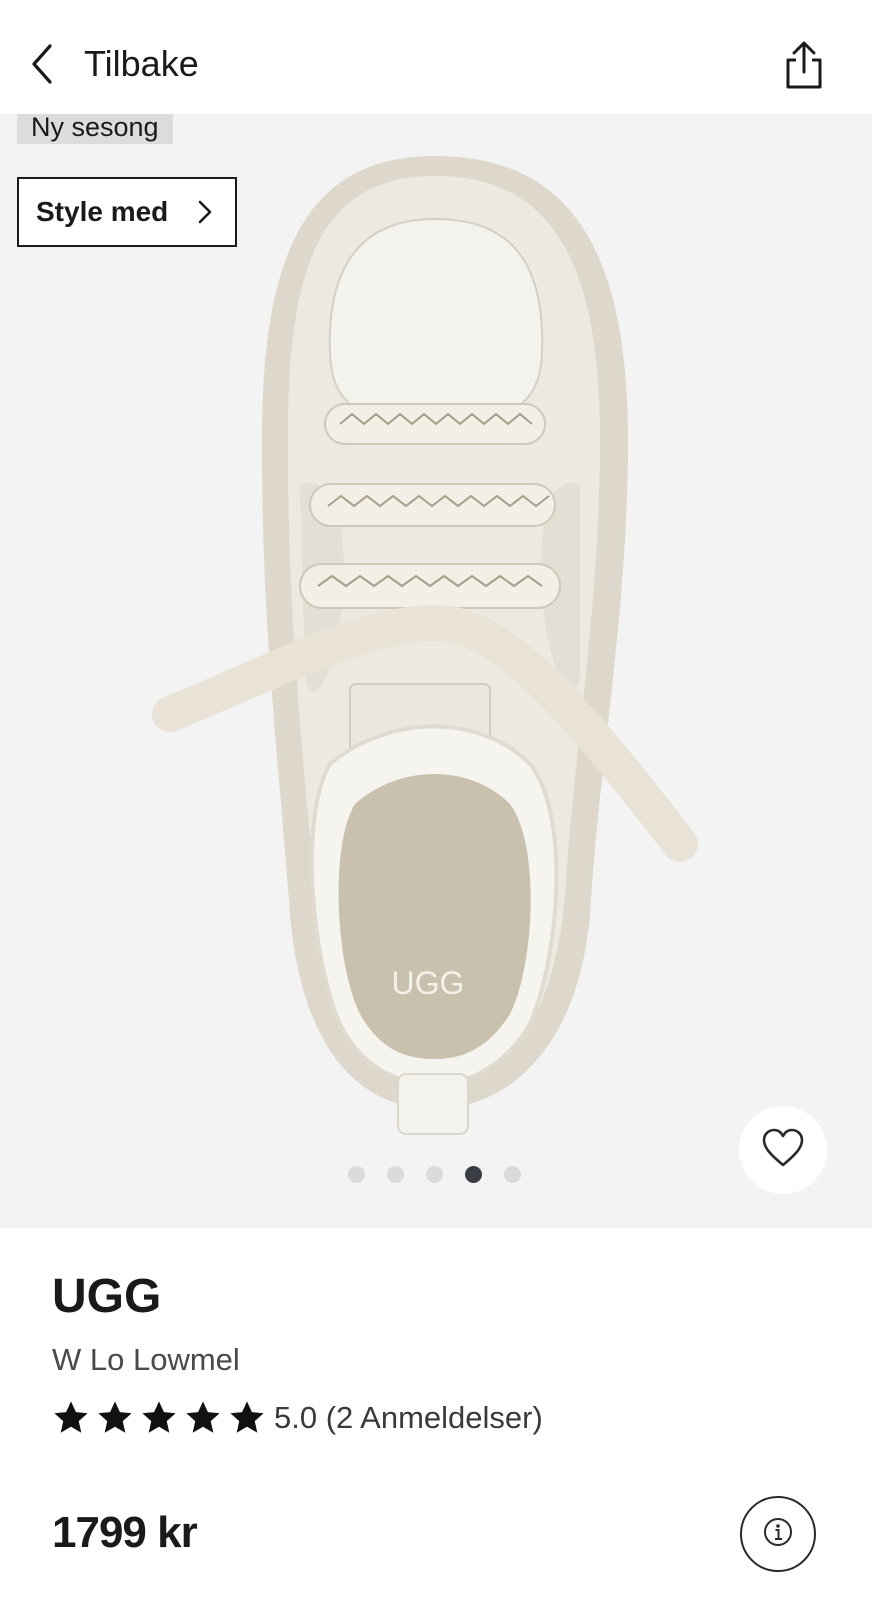 The height and width of the screenshot is (1600, 872). What do you see at coordinates (473, 1174) in the screenshot?
I see `pagination-dot-active` at bounding box center [473, 1174].